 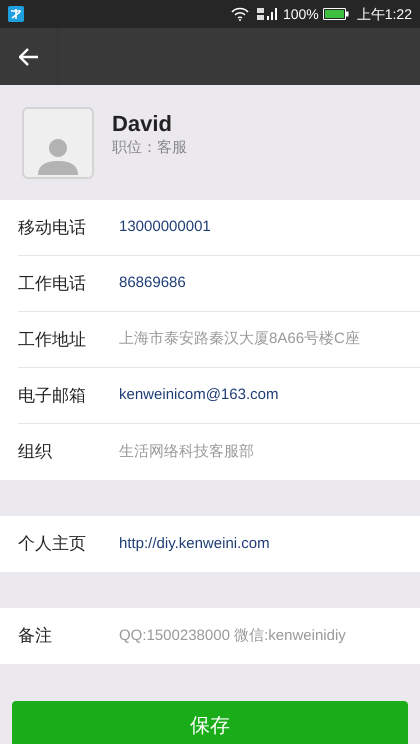 I want to click on app-icon, so click(x=16, y=14).